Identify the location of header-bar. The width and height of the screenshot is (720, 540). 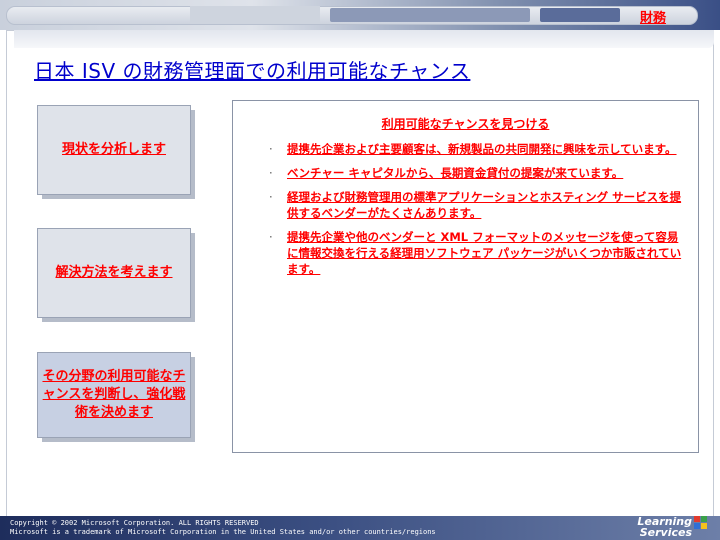
(360, 15).